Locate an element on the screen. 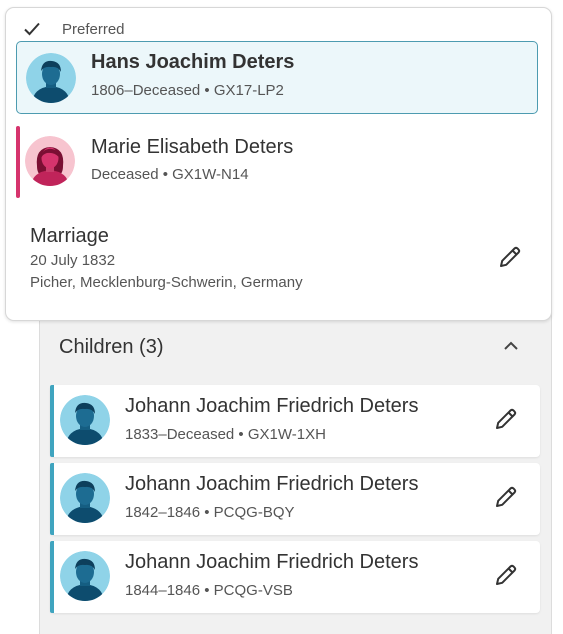 The image size is (563, 634). preferred-label: Preferred is located at coordinates (93, 29).